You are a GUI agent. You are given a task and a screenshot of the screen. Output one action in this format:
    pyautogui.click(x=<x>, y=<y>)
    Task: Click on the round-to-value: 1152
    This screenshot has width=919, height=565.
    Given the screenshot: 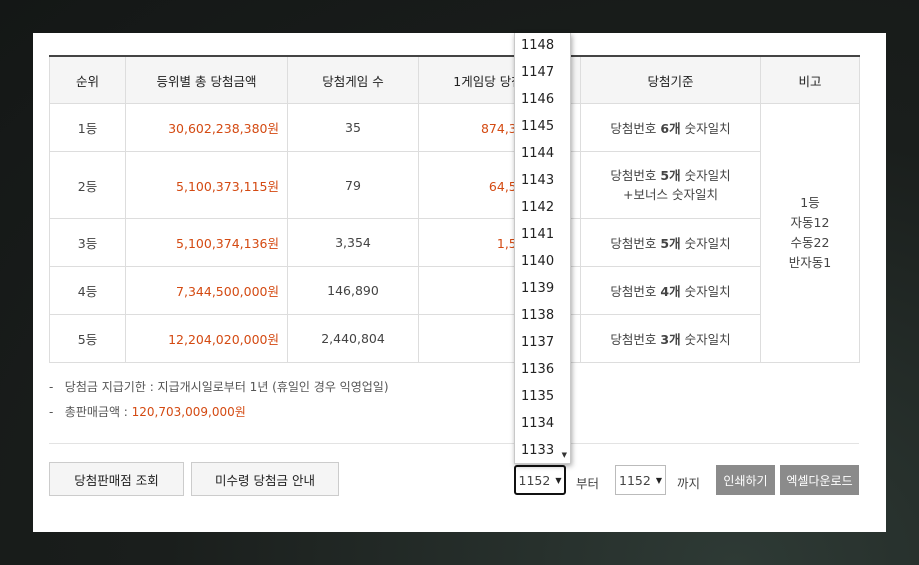 What is the action you would take?
    pyautogui.click(x=635, y=480)
    